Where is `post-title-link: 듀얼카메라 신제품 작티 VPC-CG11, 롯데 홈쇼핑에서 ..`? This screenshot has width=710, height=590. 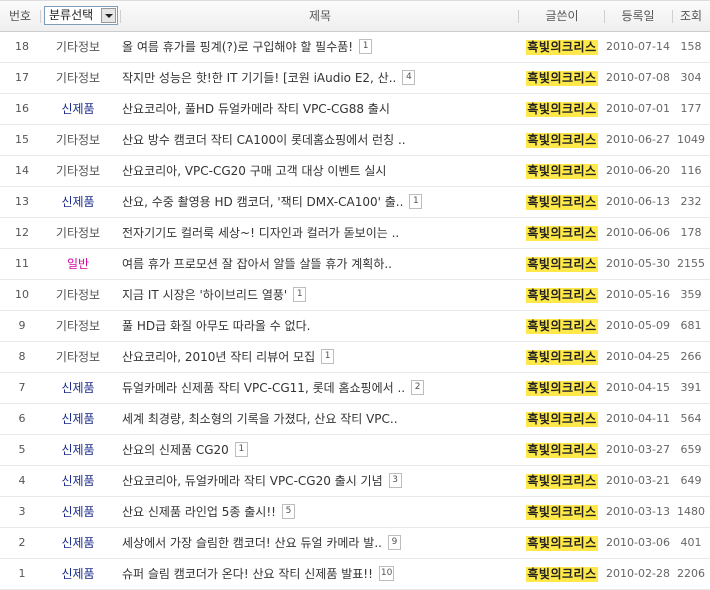
post-title-link: 듀얼카메라 신제품 작티 VPC-CG11, 롯데 홈쇼핑에서 .. is located at coordinates (263, 388).